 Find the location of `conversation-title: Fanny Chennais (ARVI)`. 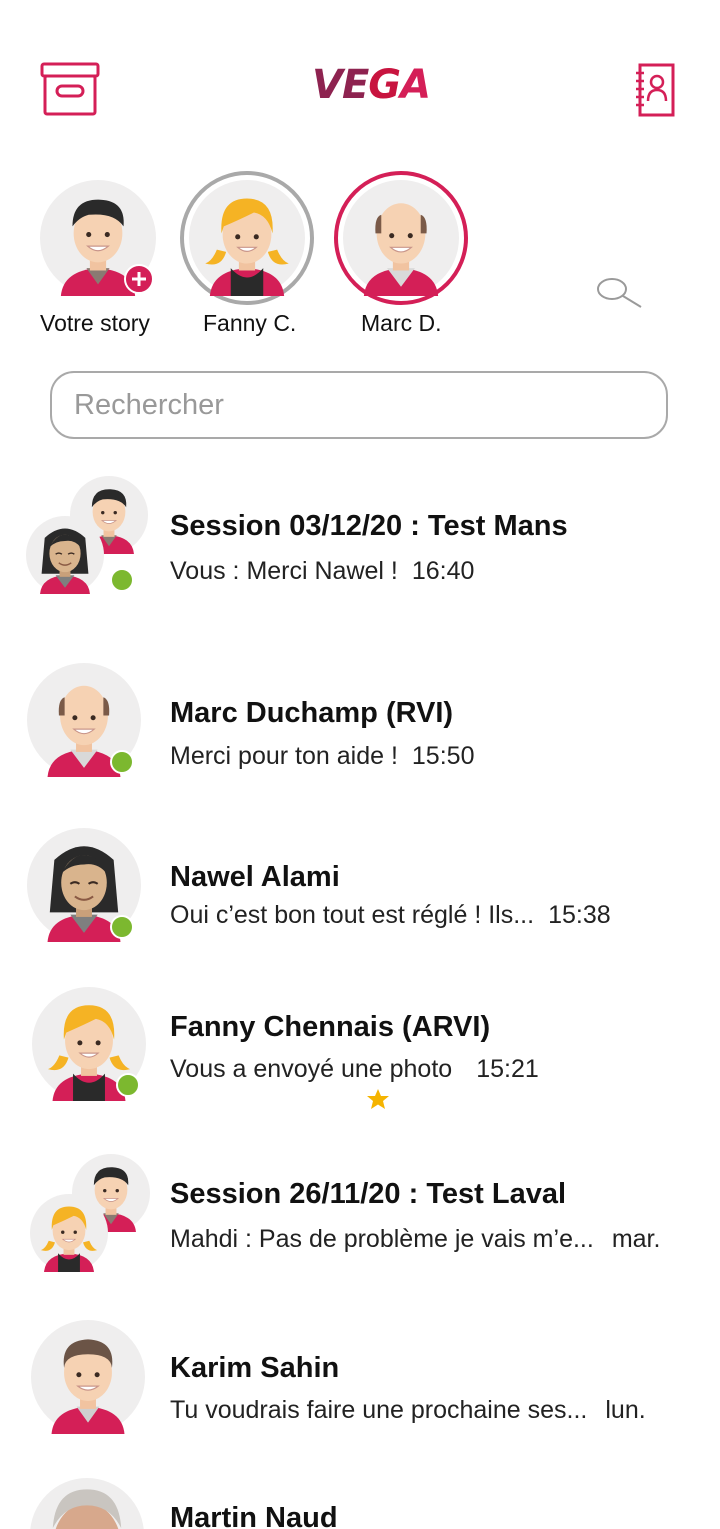

conversation-title: Fanny Chennais (ARVI) is located at coordinates (330, 1027).